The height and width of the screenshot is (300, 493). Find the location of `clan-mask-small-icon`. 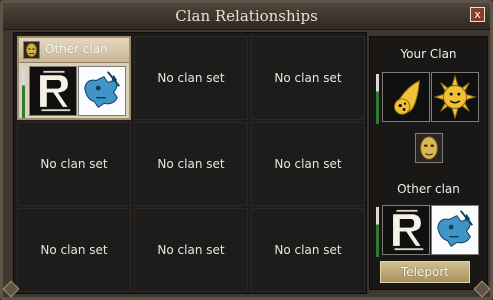

clan-mask-small-icon is located at coordinates (31, 50).